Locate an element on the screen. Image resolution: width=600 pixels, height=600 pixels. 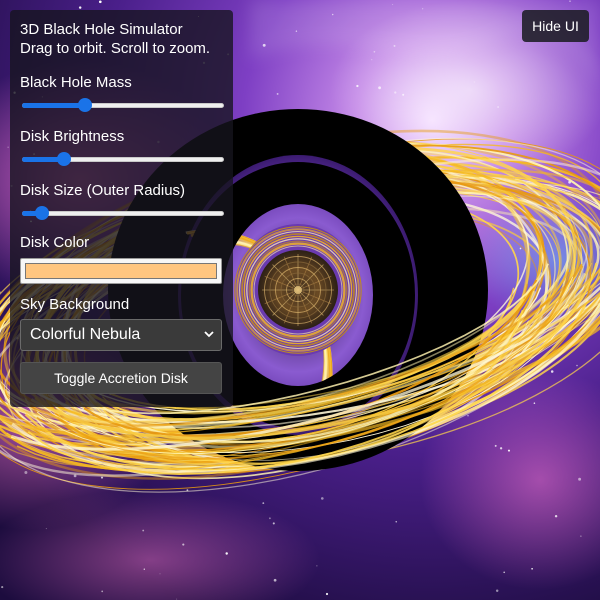
brightness-slider-thumb is located at coordinates (64, 159).